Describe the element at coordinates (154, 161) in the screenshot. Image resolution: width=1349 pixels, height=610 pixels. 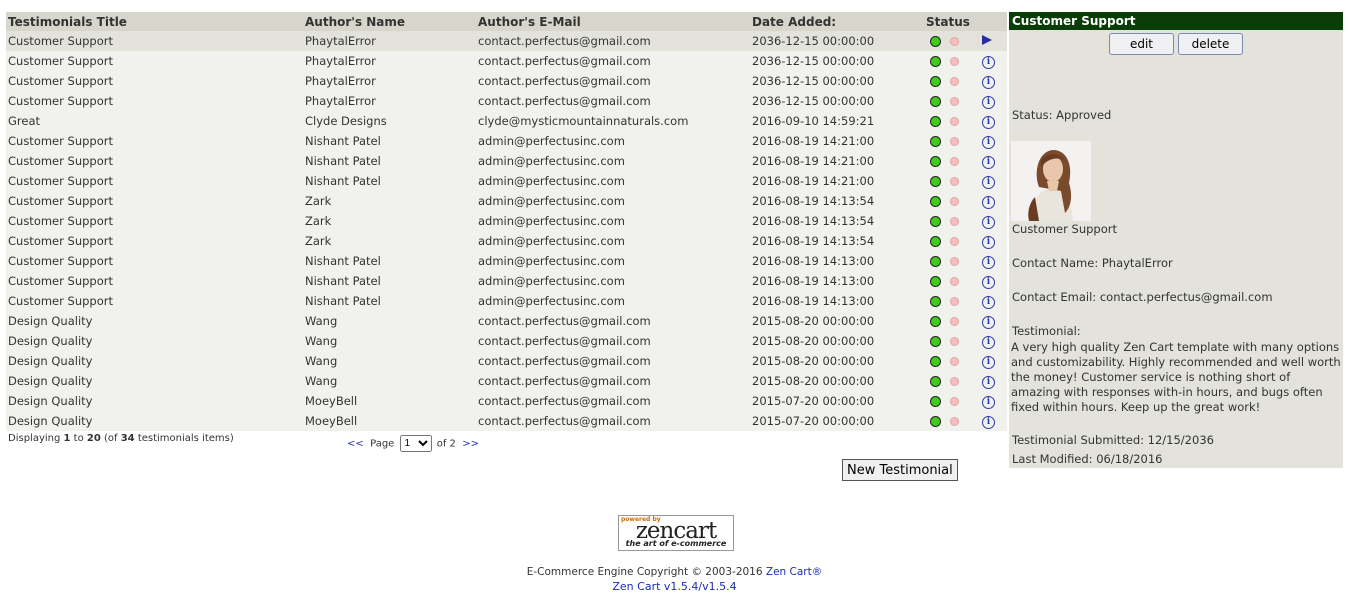
I see `row-title: Customer Support` at that location.